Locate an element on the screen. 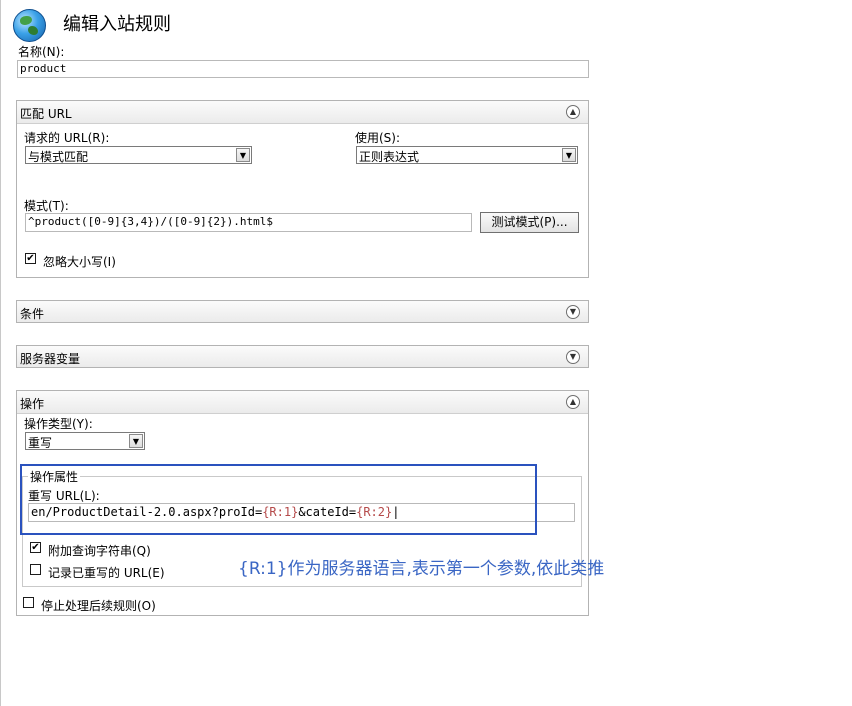  match-url-header: 匹配 URL ▲ is located at coordinates (302, 112).